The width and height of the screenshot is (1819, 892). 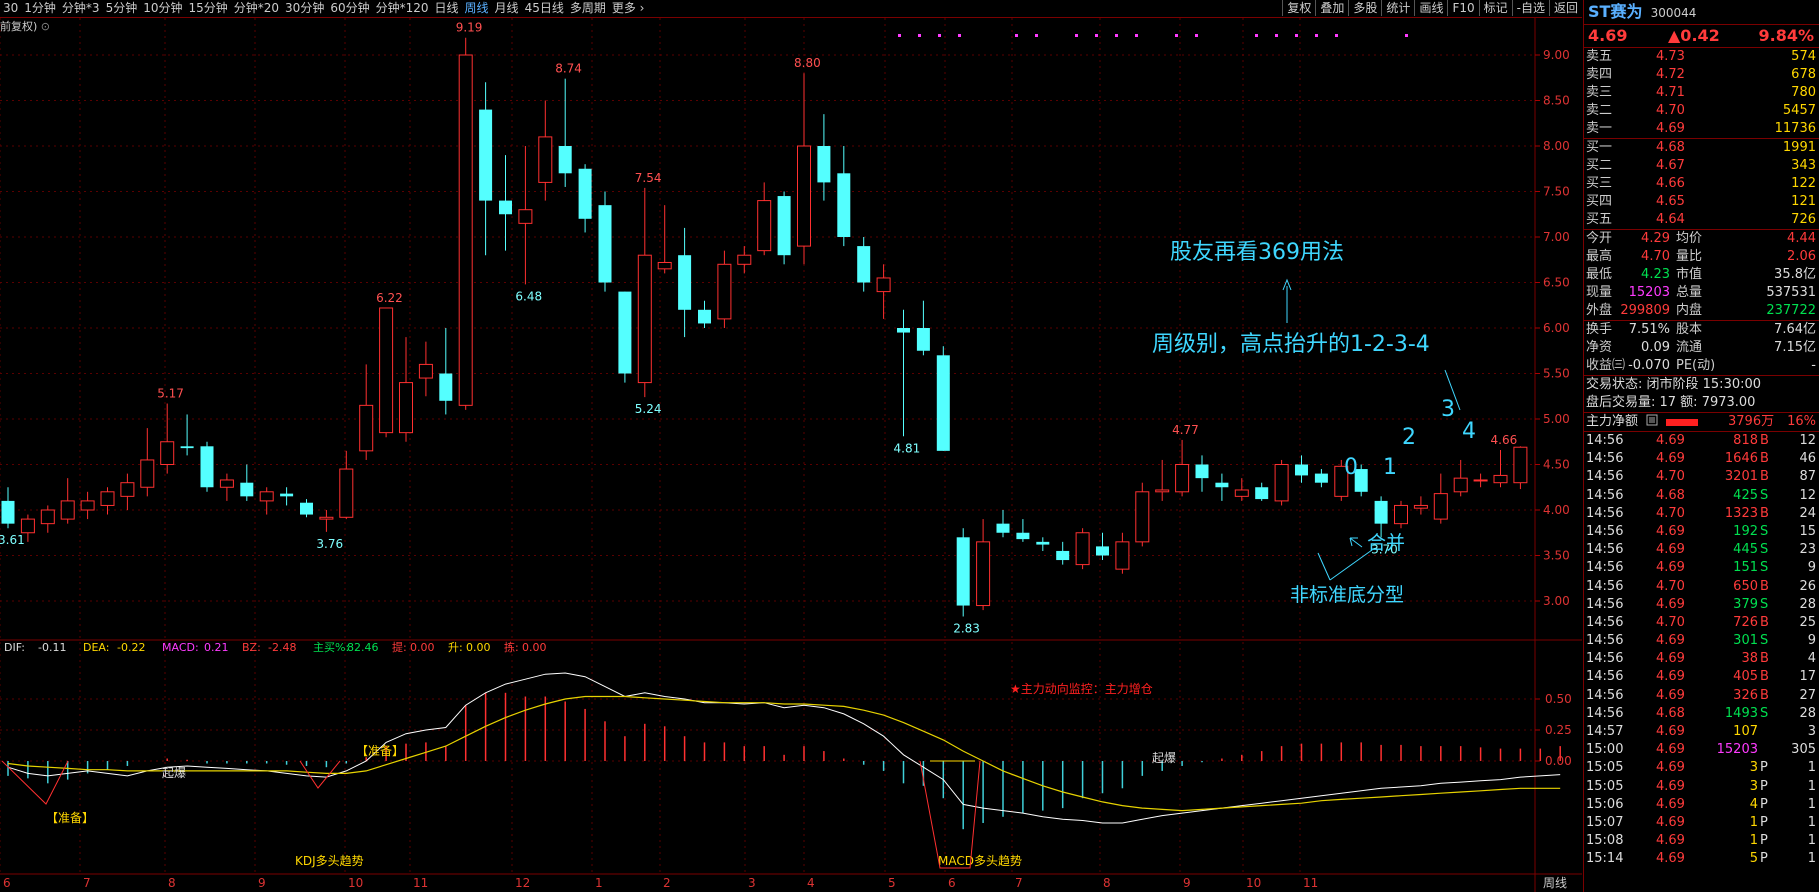 I want to click on tick-row: 15:05 4.69 3 P 1, so click(x=1701, y=787).